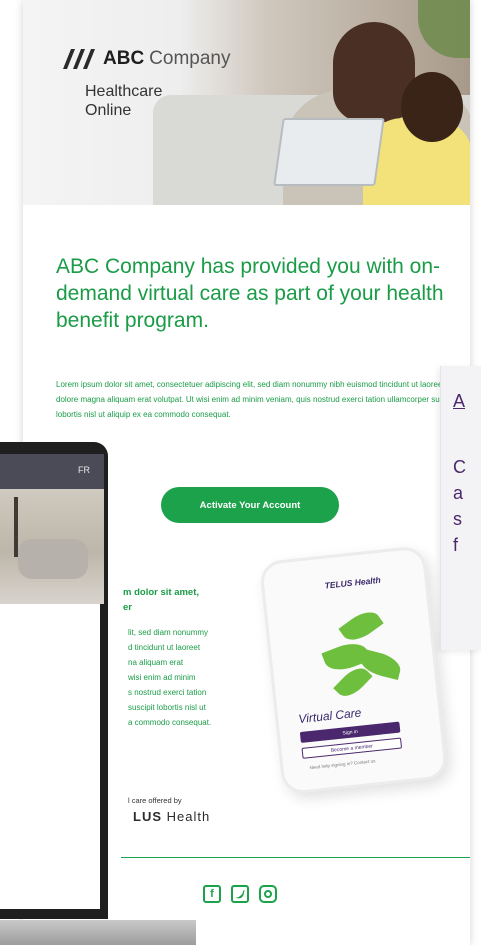  I want to click on plant-leaf-icon, so click(361, 626).